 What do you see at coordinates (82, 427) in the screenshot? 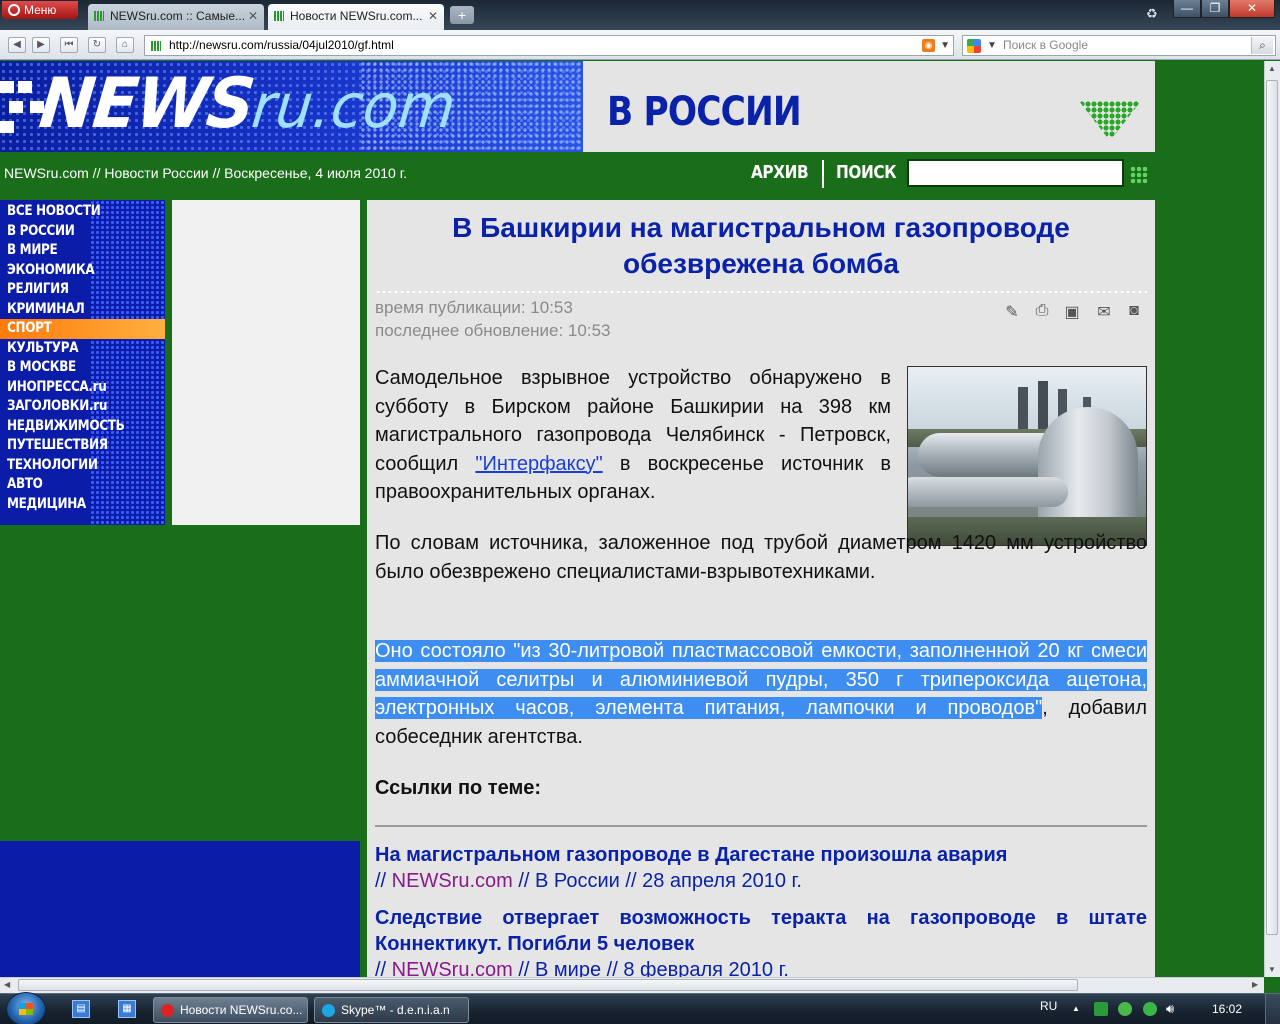
I see `sidebar-item: НЕДВИЖИМОСТЬ` at bounding box center [82, 427].